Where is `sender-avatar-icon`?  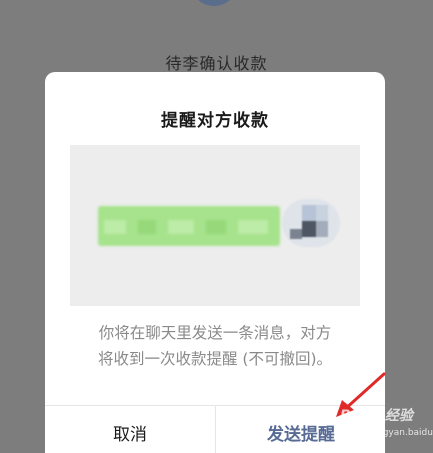
sender-avatar-icon is located at coordinates (311, 223).